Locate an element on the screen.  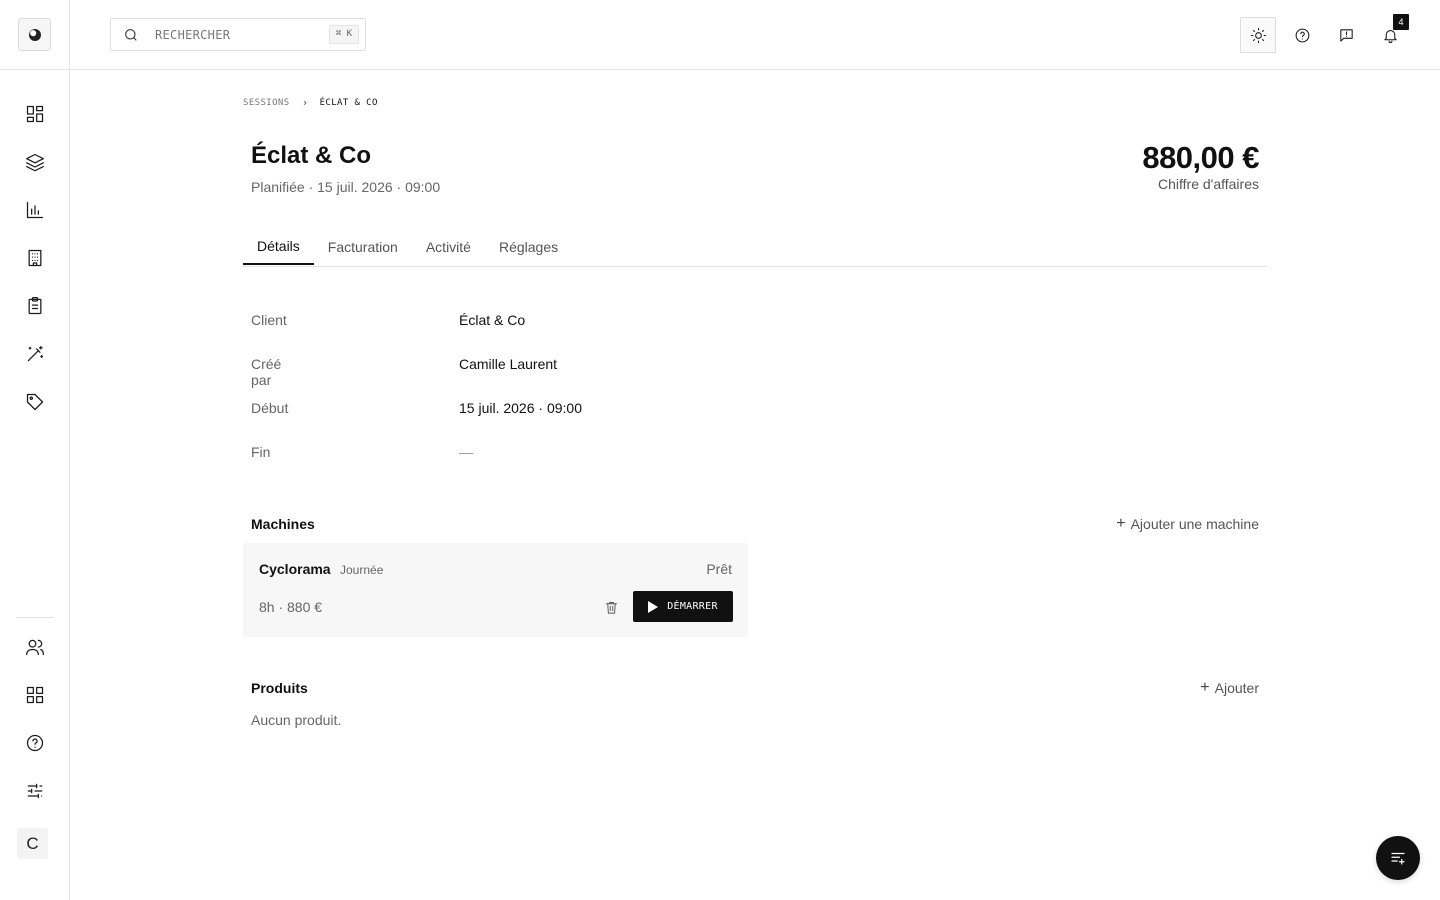
delete-machine-button is located at coordinates (611, 607).